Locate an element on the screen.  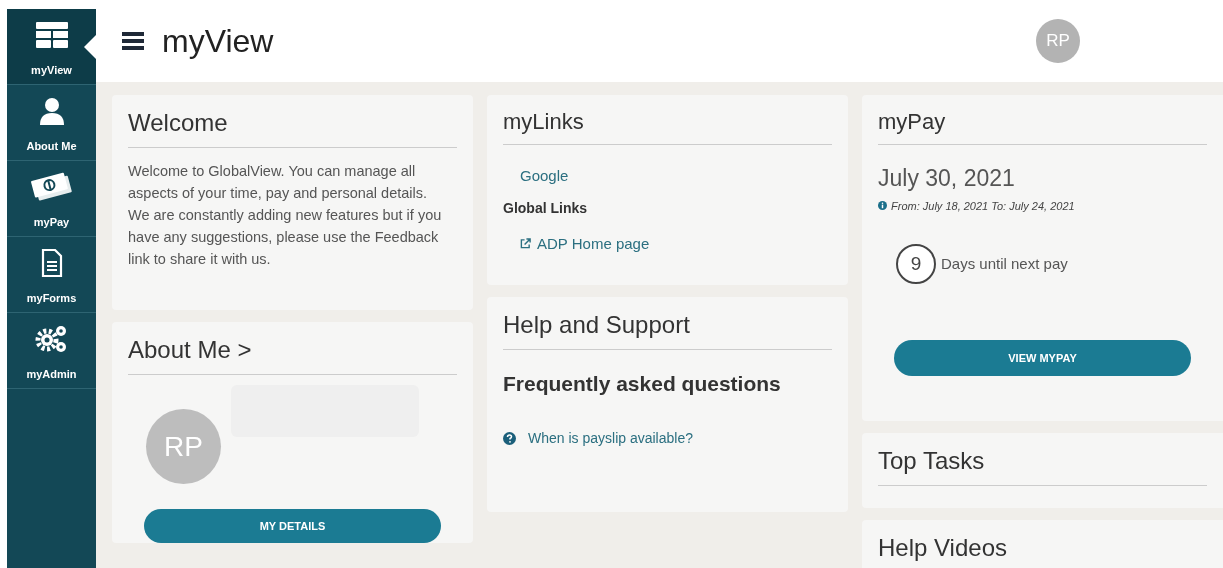
person-icon is located at coordinates (51, 111).